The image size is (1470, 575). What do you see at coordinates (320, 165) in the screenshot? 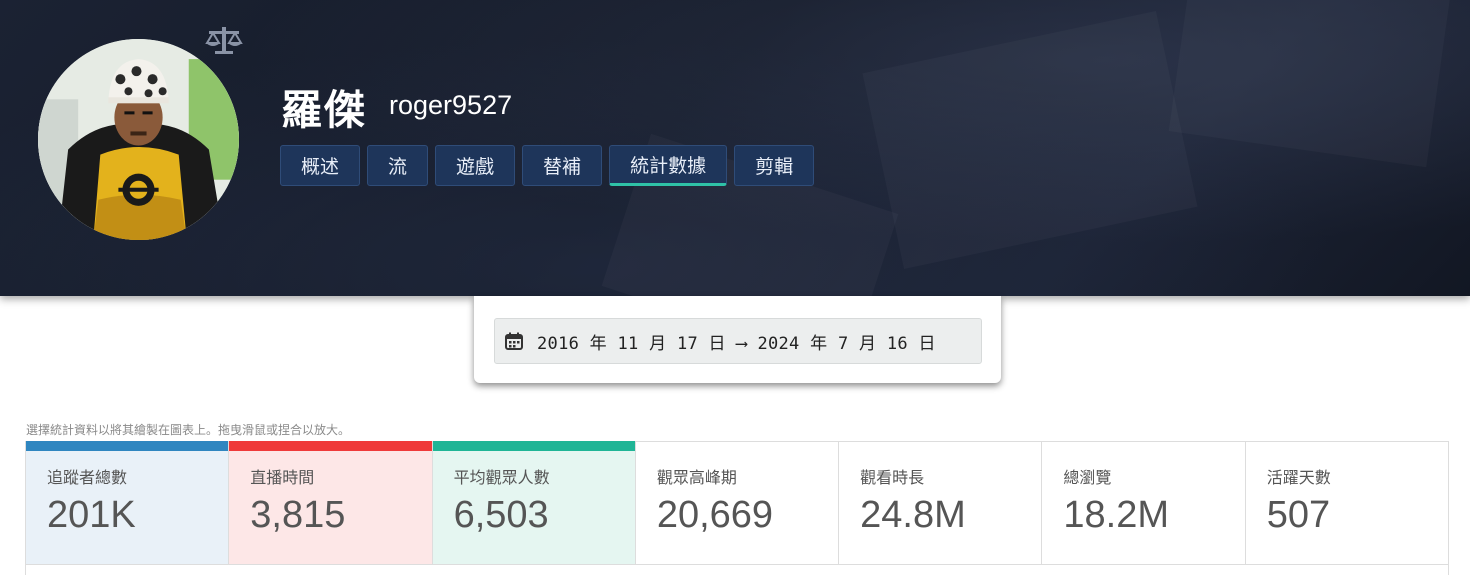
I see `tab-overview: 概述` at bounding box center [320, 165].